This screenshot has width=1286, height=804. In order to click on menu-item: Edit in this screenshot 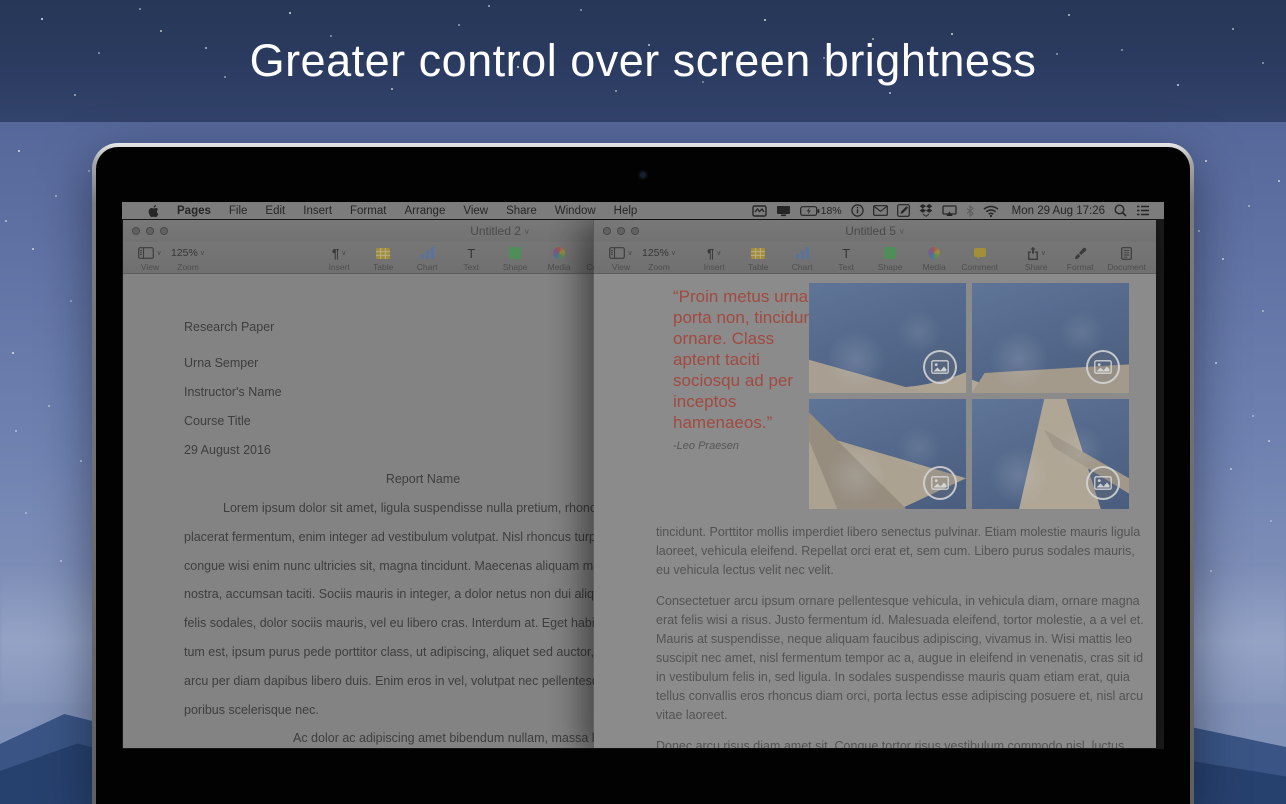, I will do `click(275, 211)`.